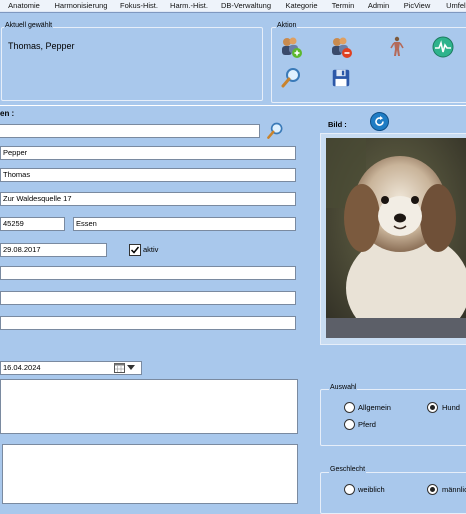 The image size is (466, 514). What do you see at coordinates (119, 368) in the screenshot?
I see `calendar-icon` at bounding box center [119, 368].